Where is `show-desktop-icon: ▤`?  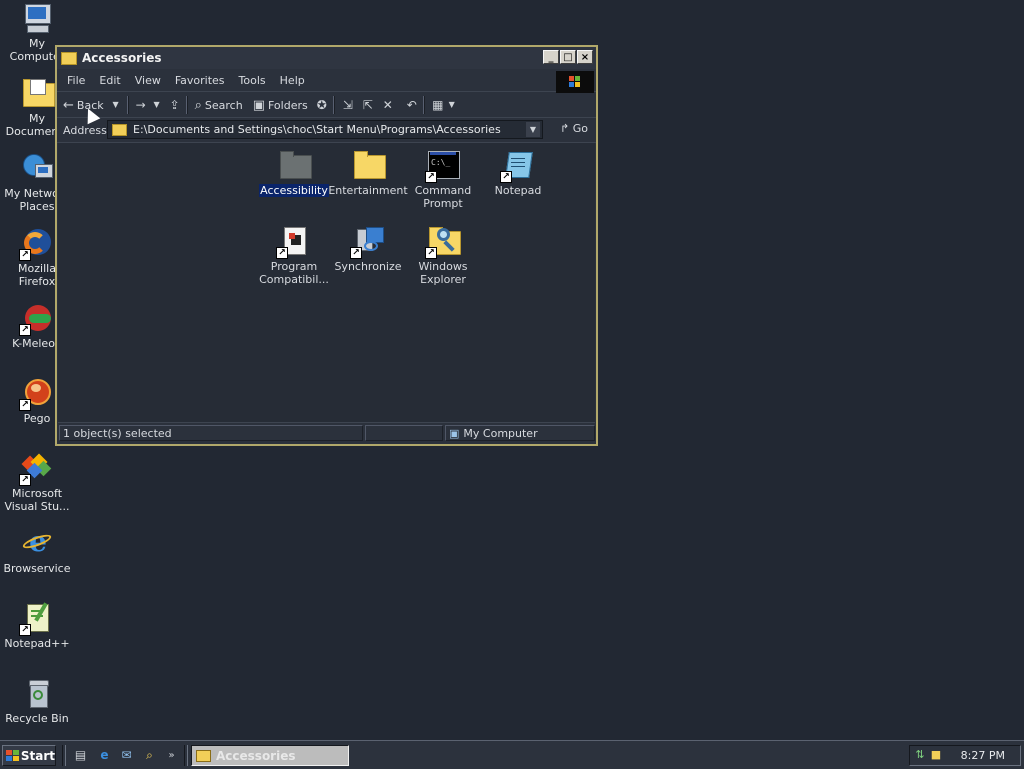
show-desktop-icon: ▤ is located at coordinates (80, 755).